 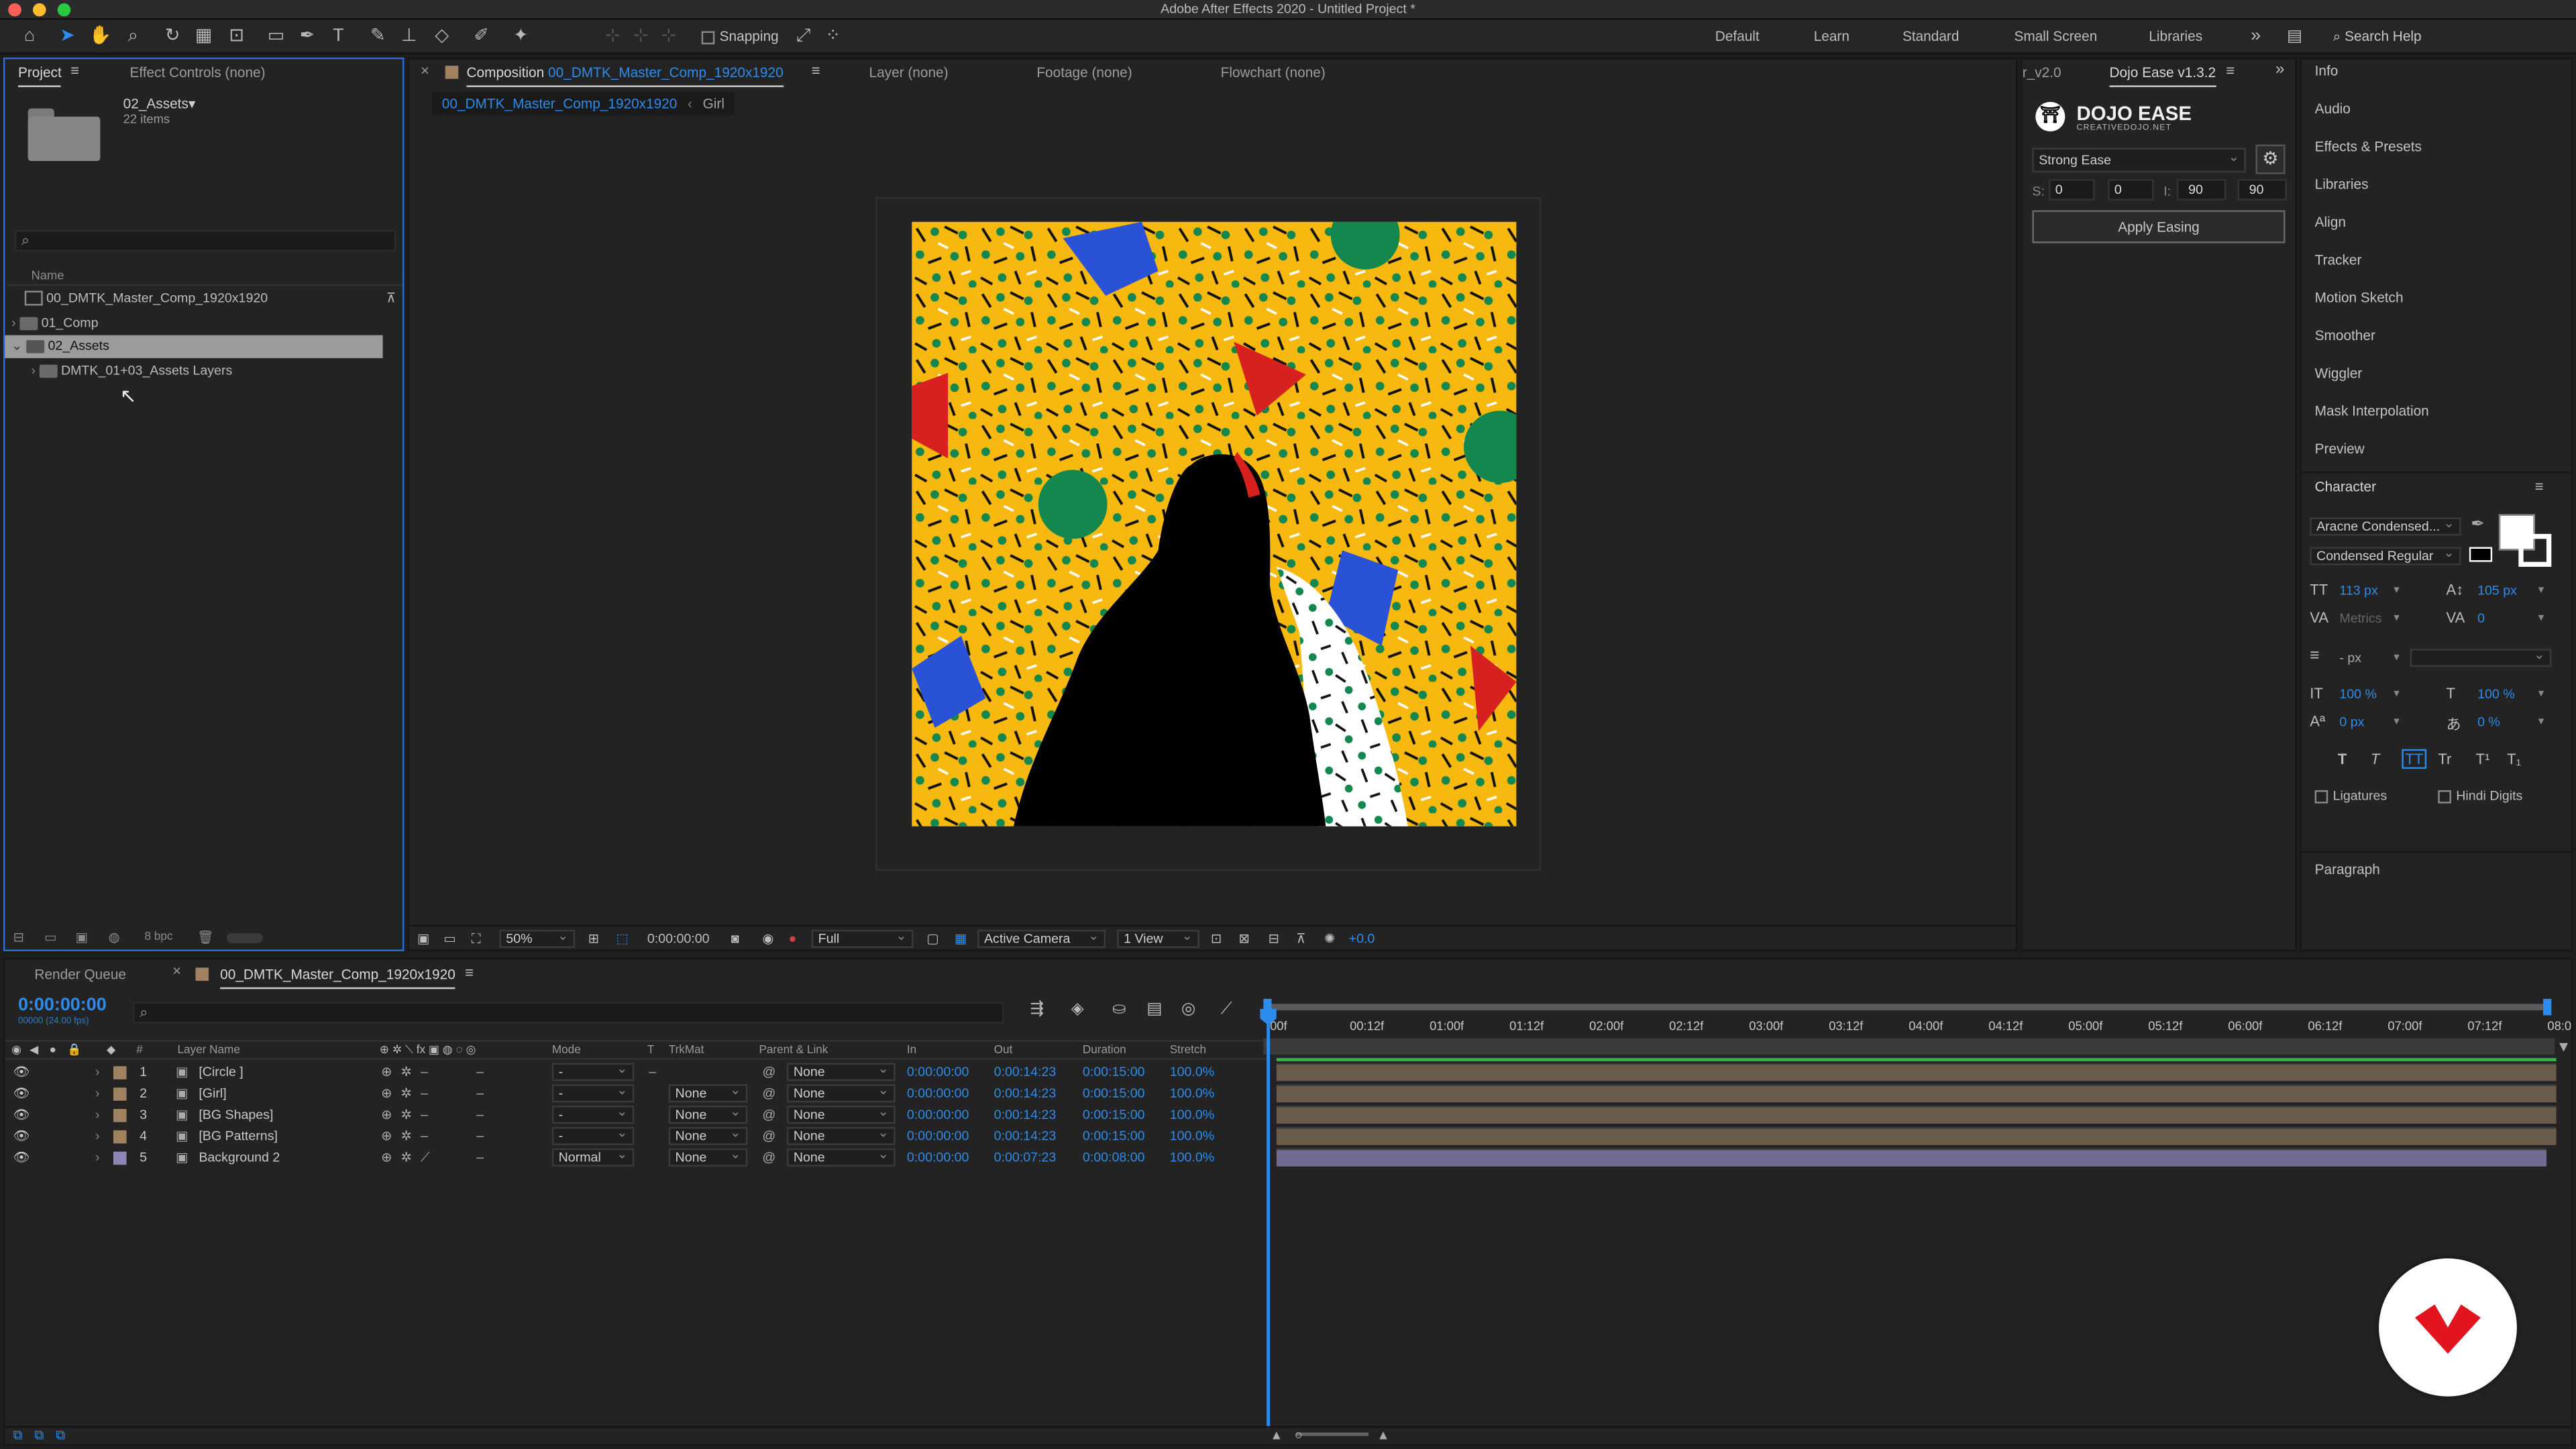 What do you see at coordinates (2359, 298) in the screenshot?
I see `sidebar-item-motion-sketch: Motion Sketch` at bounding box center [2359, 298].